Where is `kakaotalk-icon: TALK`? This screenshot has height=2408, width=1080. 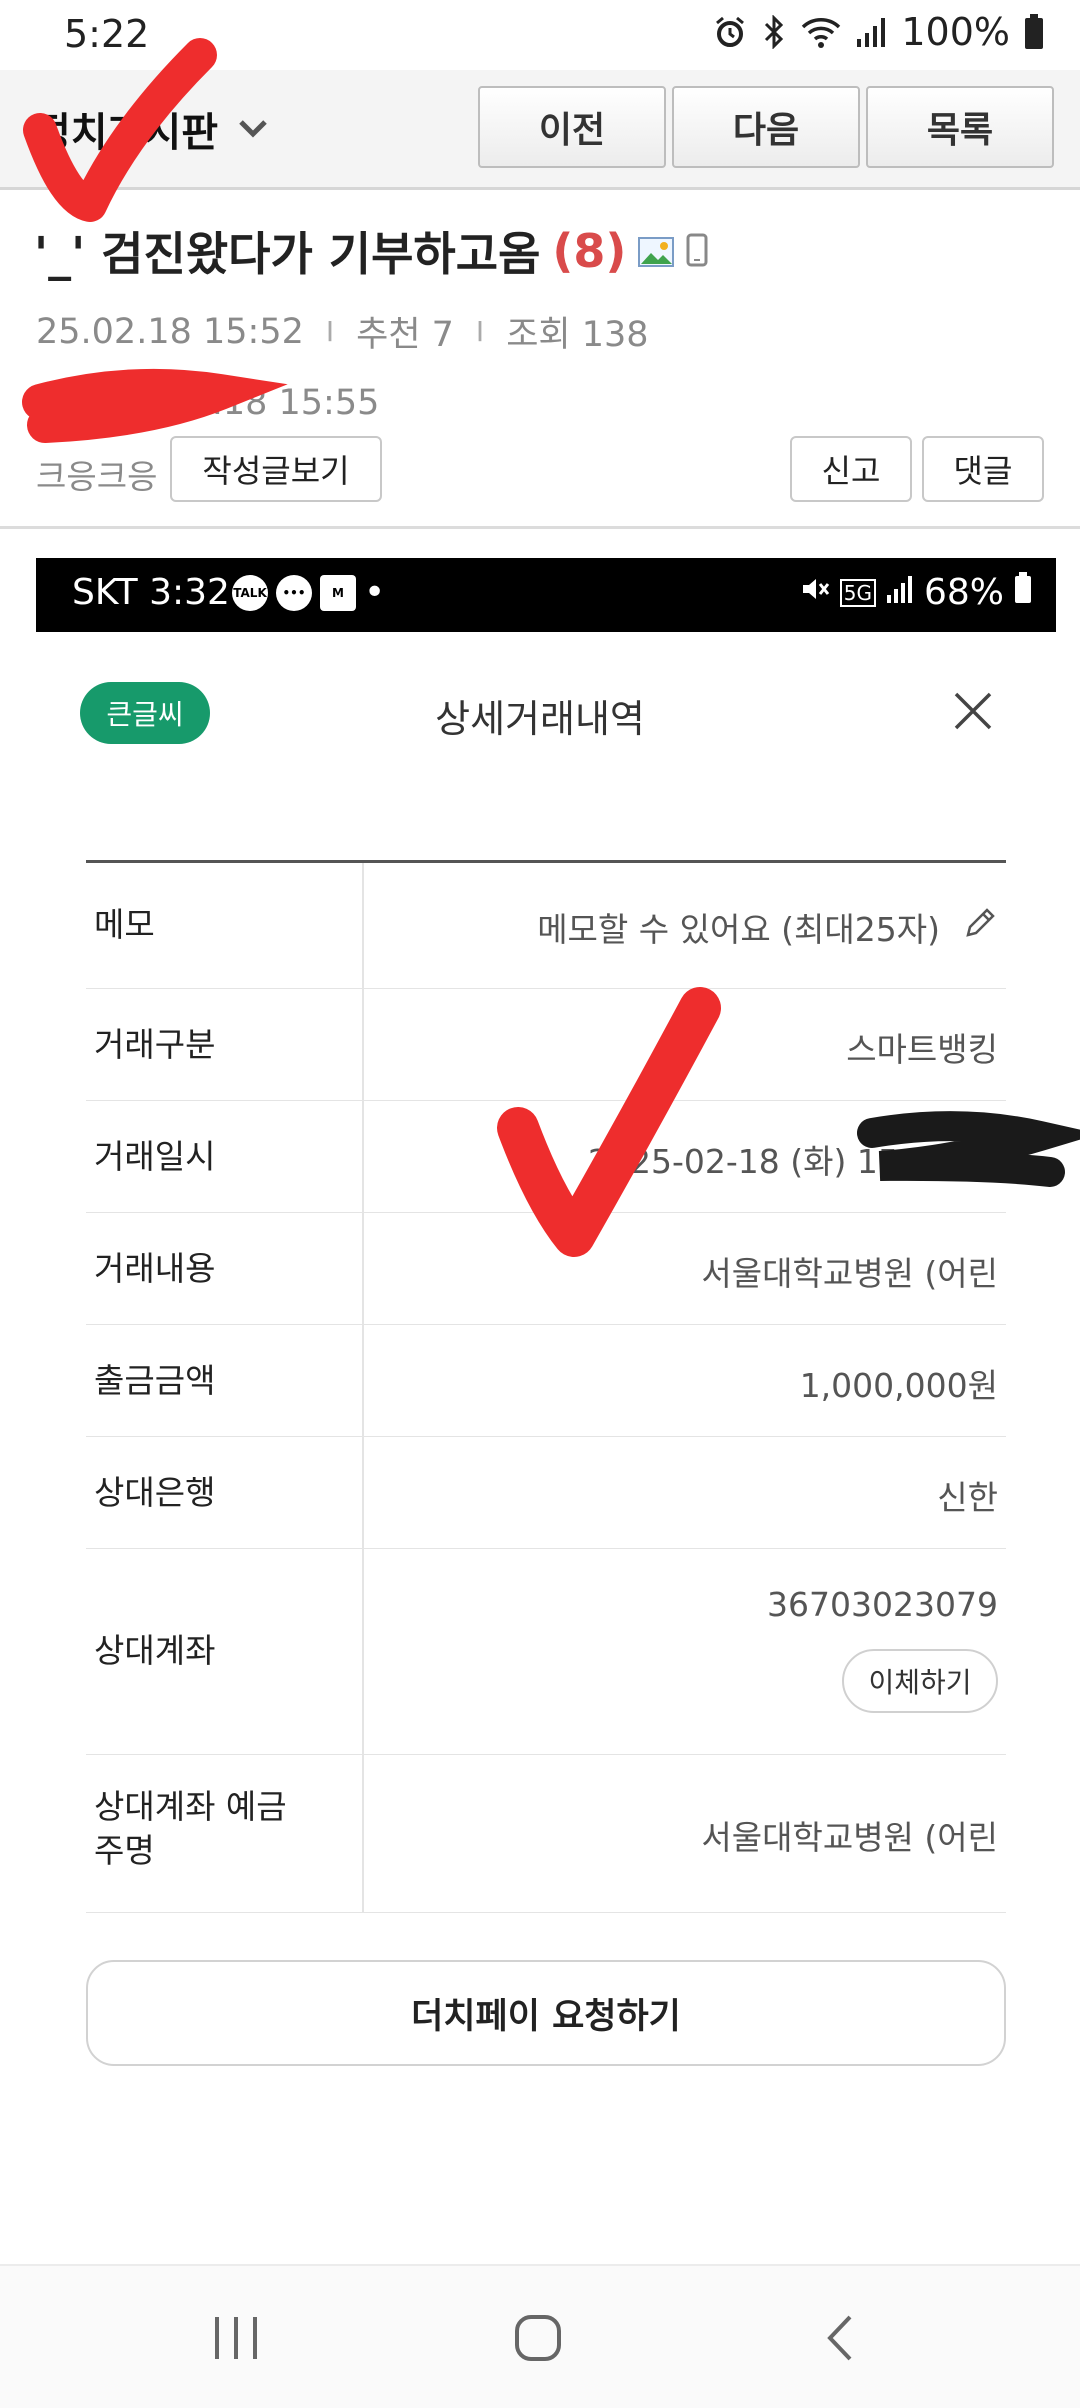 kakaotalk-icon: TALK is located at coordinates (250, 592).